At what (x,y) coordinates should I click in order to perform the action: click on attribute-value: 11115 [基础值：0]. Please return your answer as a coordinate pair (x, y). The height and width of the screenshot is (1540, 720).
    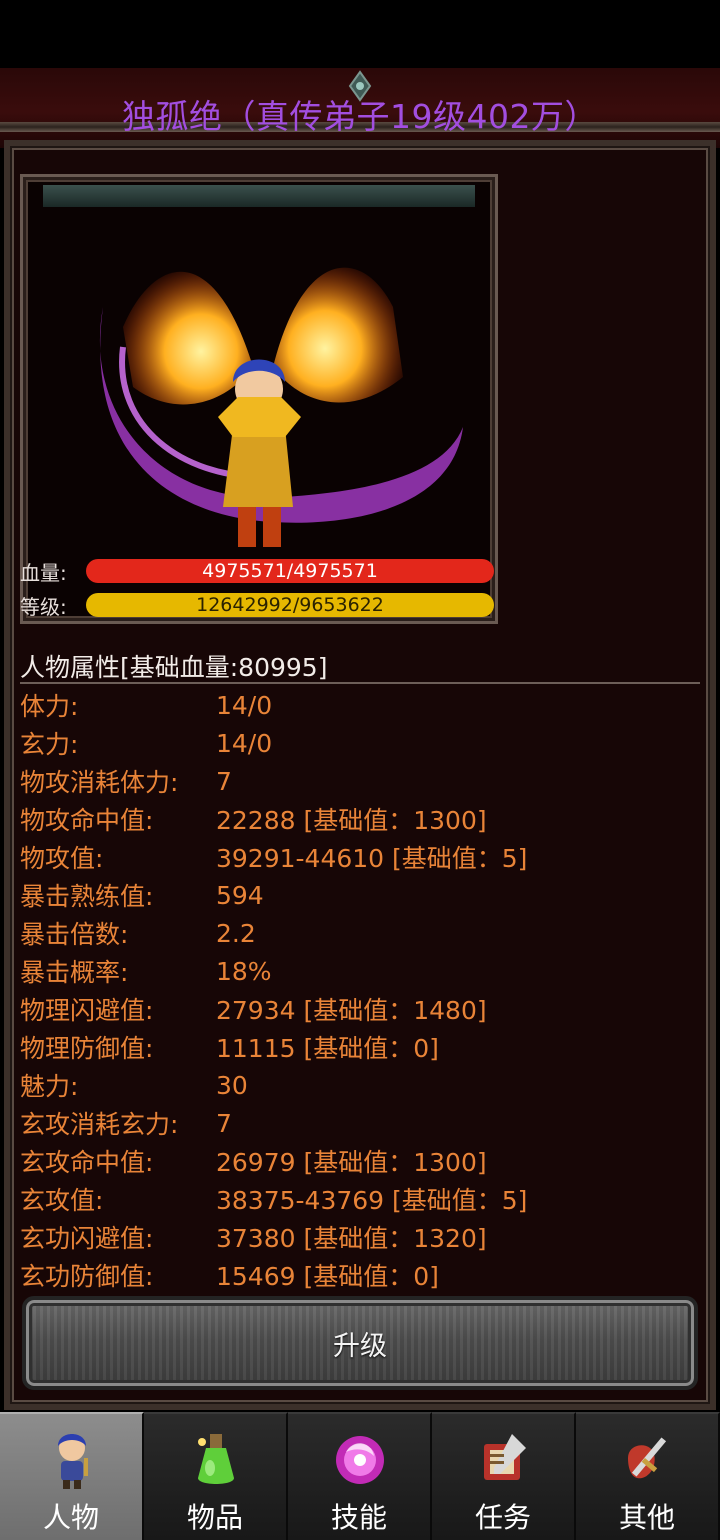
    Looking at the image, I should click on (327, 1048).